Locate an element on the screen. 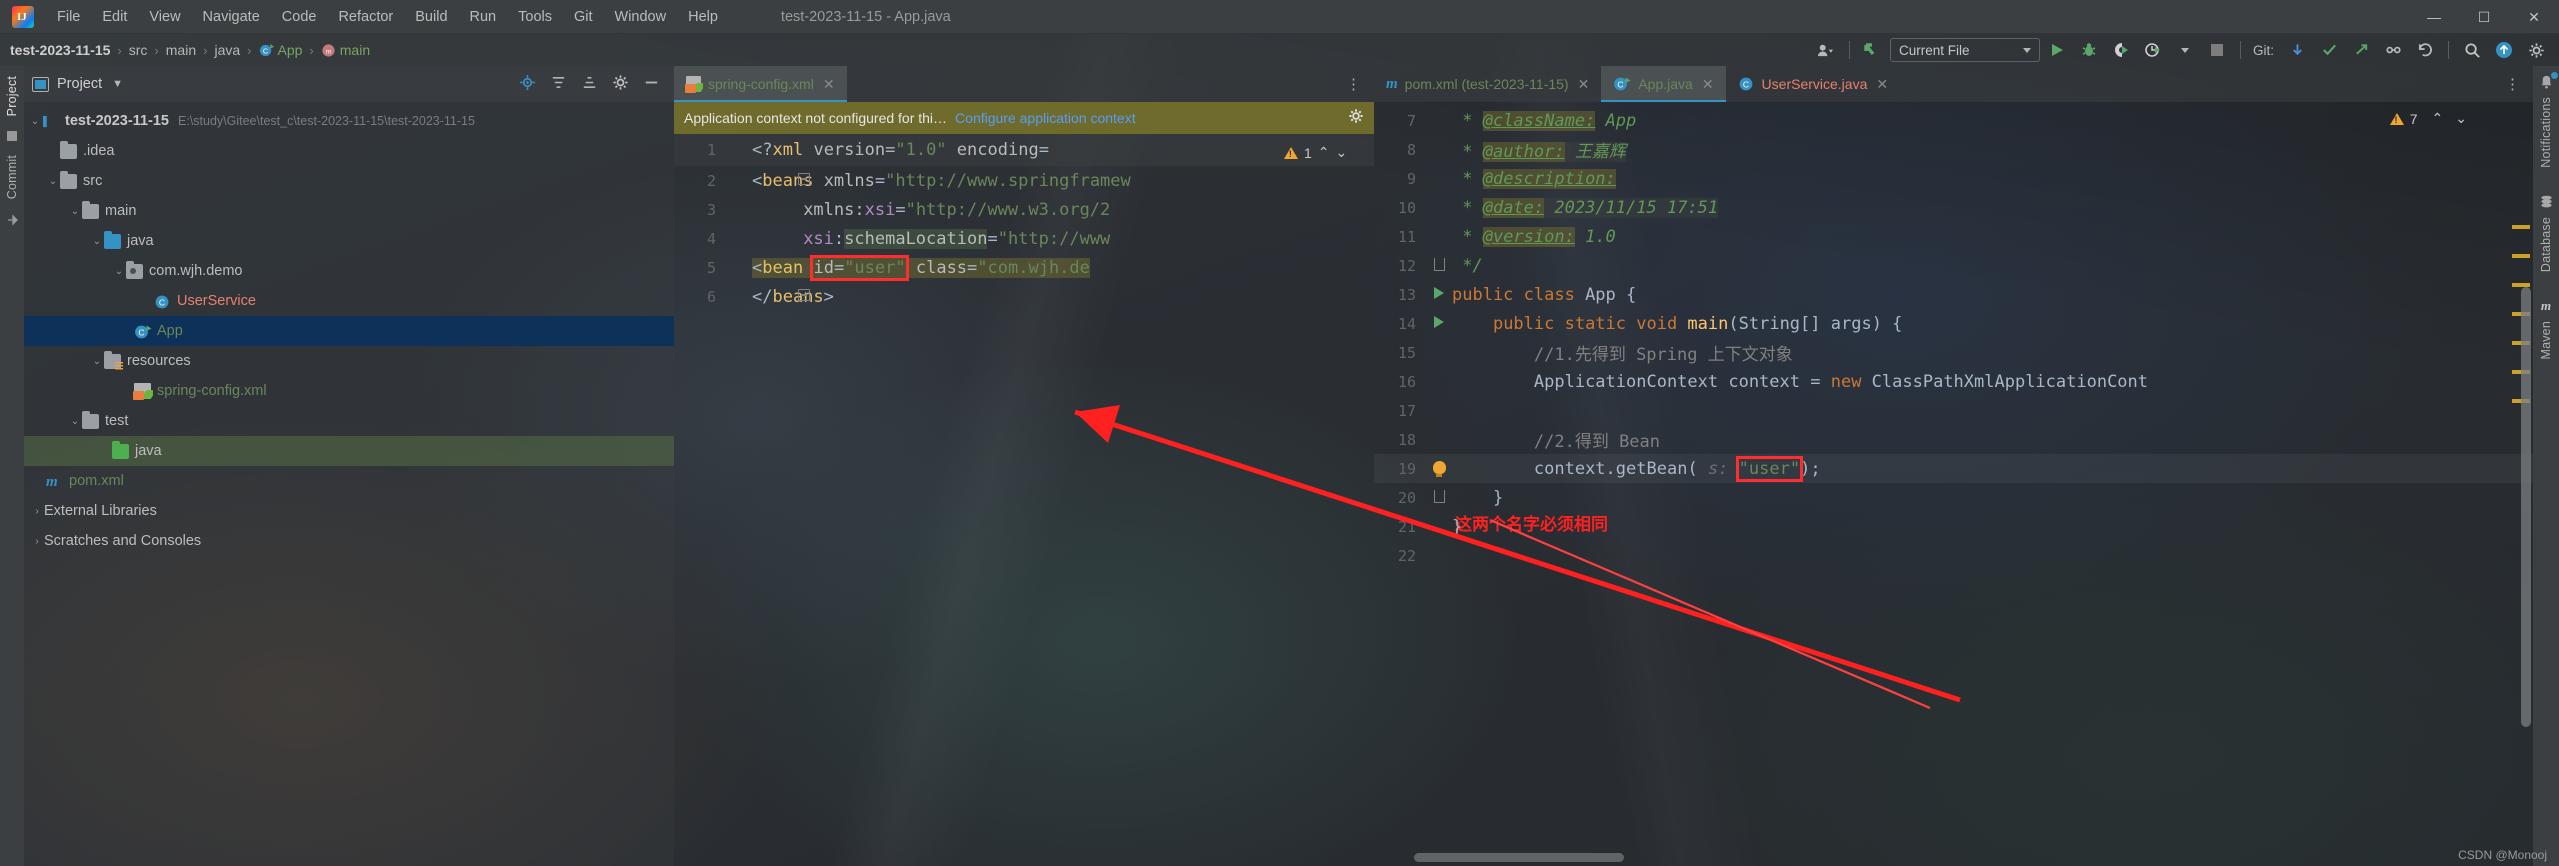 This screenshot has height=866, width=2559. debug-bug-icon is located at coordinates (2089, 50).